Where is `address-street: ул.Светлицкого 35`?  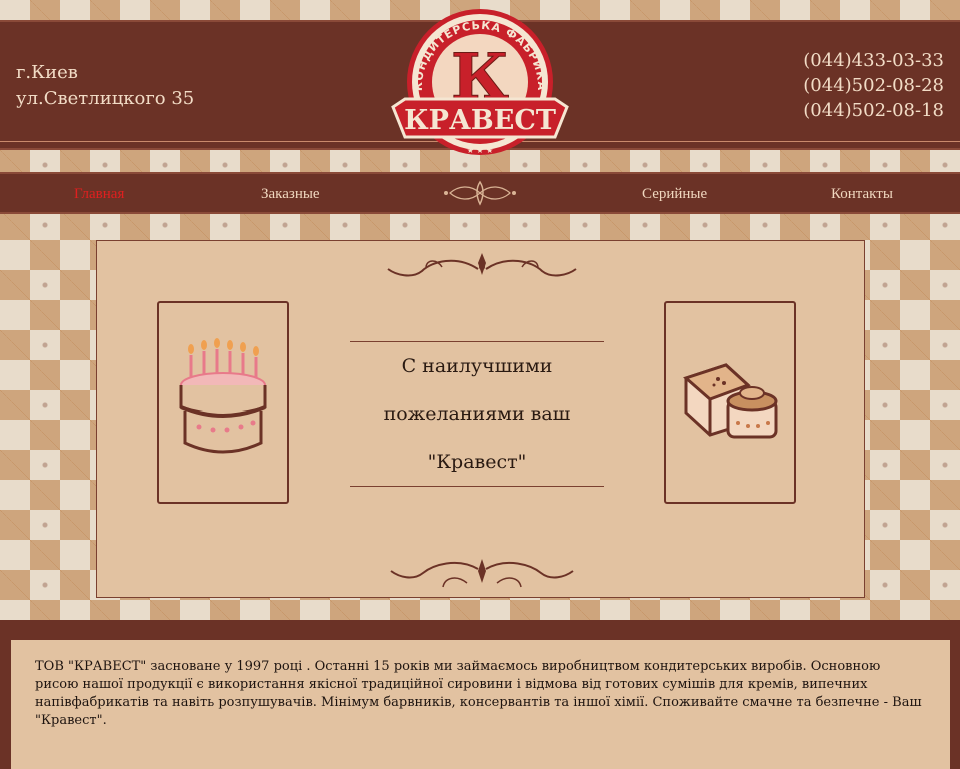
address-street: ул.Светлицкого 35 is located at coordinates (105, 98).